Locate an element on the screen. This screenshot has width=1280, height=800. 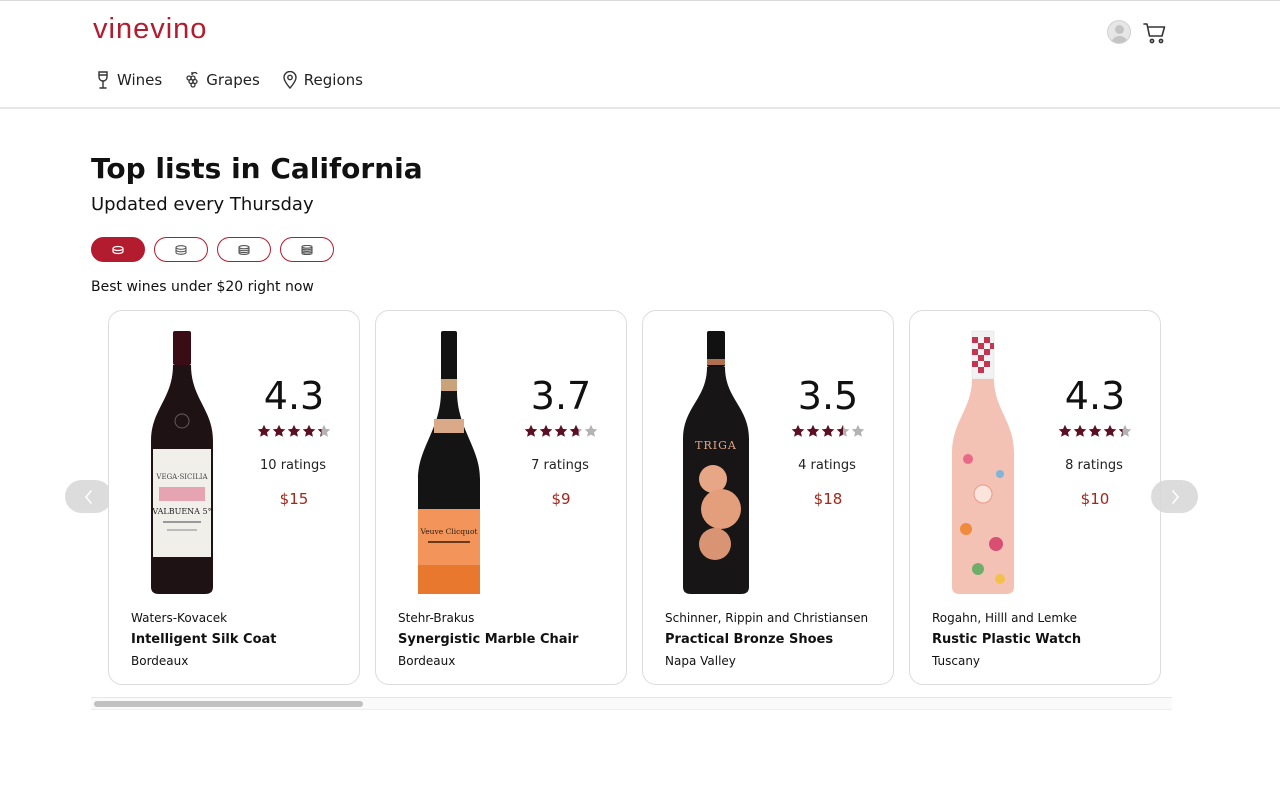
ratings-count: 10 ratings is located at coordinates (293, 465).